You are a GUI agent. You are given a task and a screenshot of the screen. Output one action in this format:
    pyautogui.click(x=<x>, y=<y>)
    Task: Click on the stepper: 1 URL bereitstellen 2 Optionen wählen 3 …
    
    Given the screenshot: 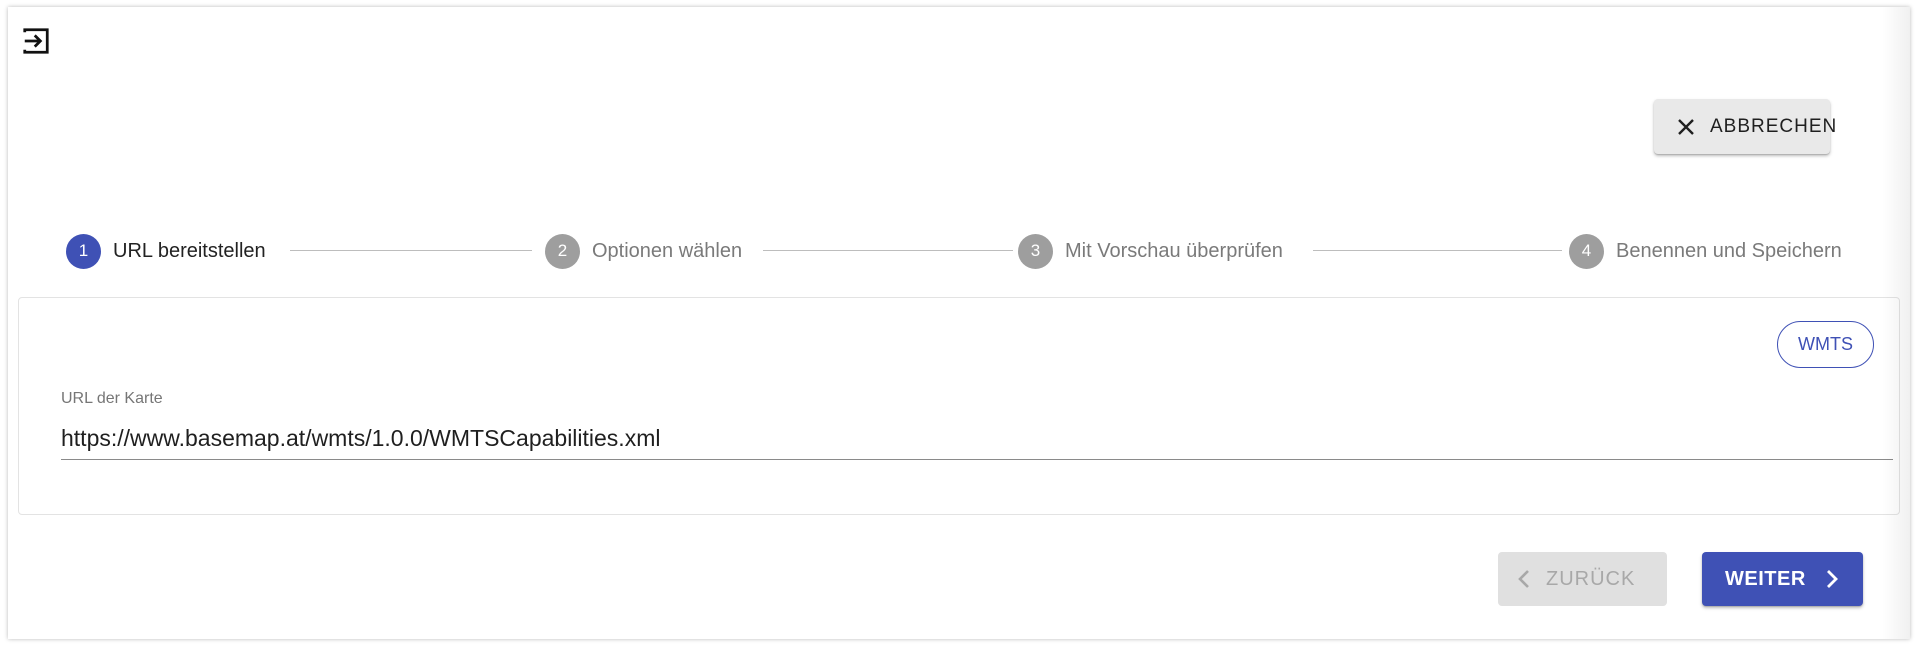 What is the action you would take?
    pyautogui.click(x=959, y=250)
    